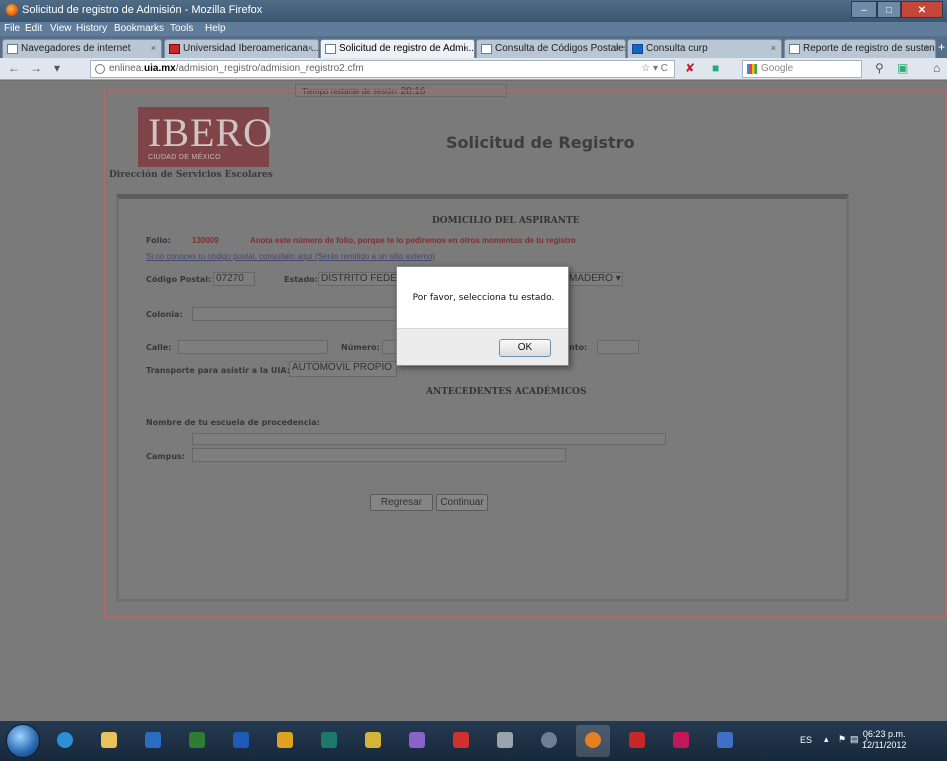  I want to click on start-button, so click(23, 741).